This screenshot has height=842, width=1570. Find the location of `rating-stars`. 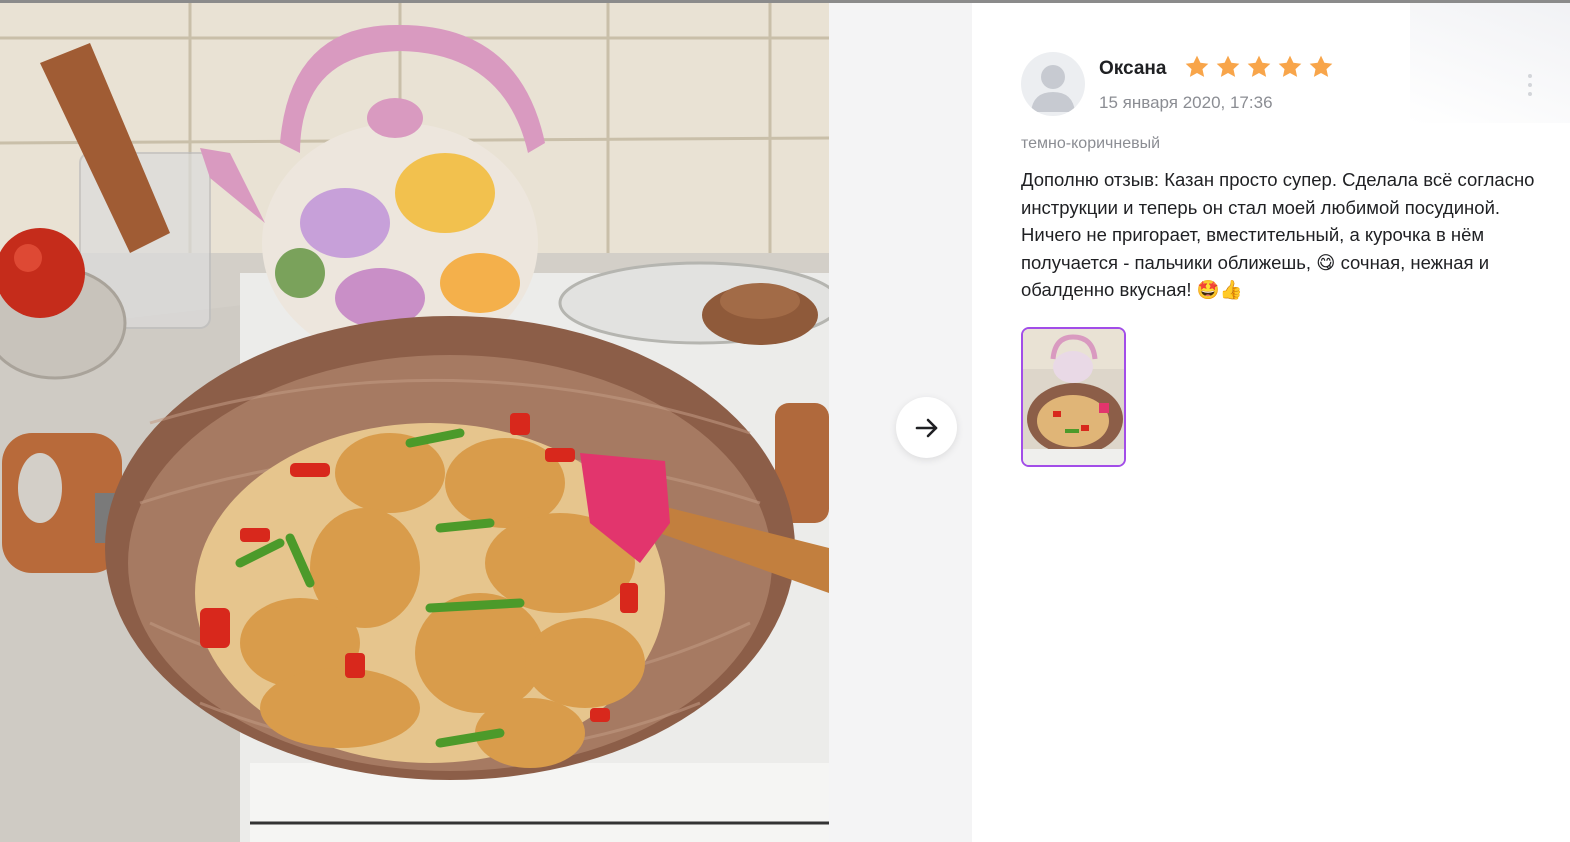

rating-stars is located at coordinates (1259, 67).